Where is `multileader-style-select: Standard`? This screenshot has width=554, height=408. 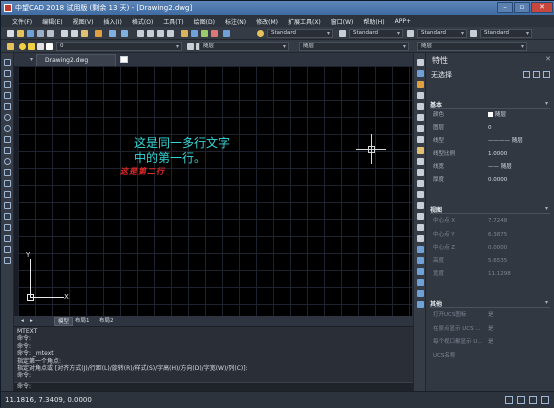
multileader-style-select: Standard is located at coordinates (506, 33).